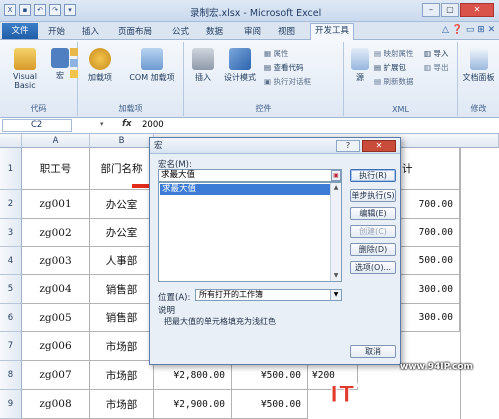 Image resolution: width=499 pixels, height=419 pixels. I want to click on tab-view: 视图, so click(286, 31).